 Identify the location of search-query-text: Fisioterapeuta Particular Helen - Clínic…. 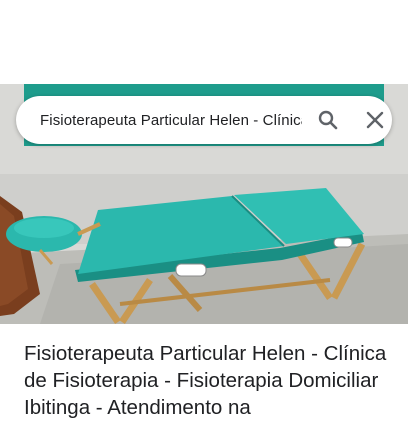
(171, 120).